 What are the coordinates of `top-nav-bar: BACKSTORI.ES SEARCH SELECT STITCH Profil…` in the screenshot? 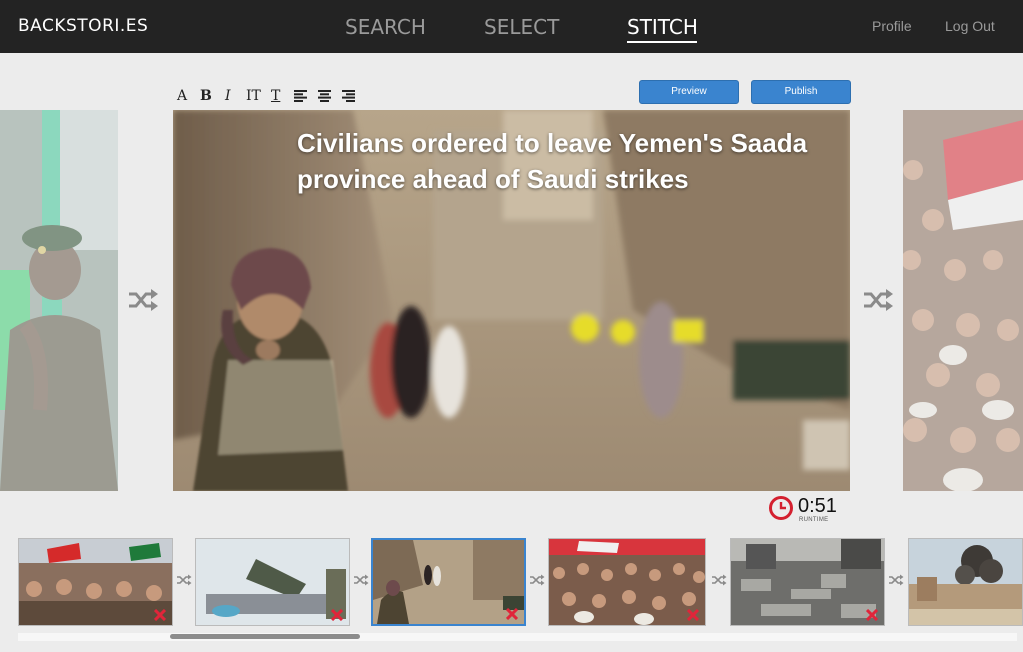 It's located at (511, 26).